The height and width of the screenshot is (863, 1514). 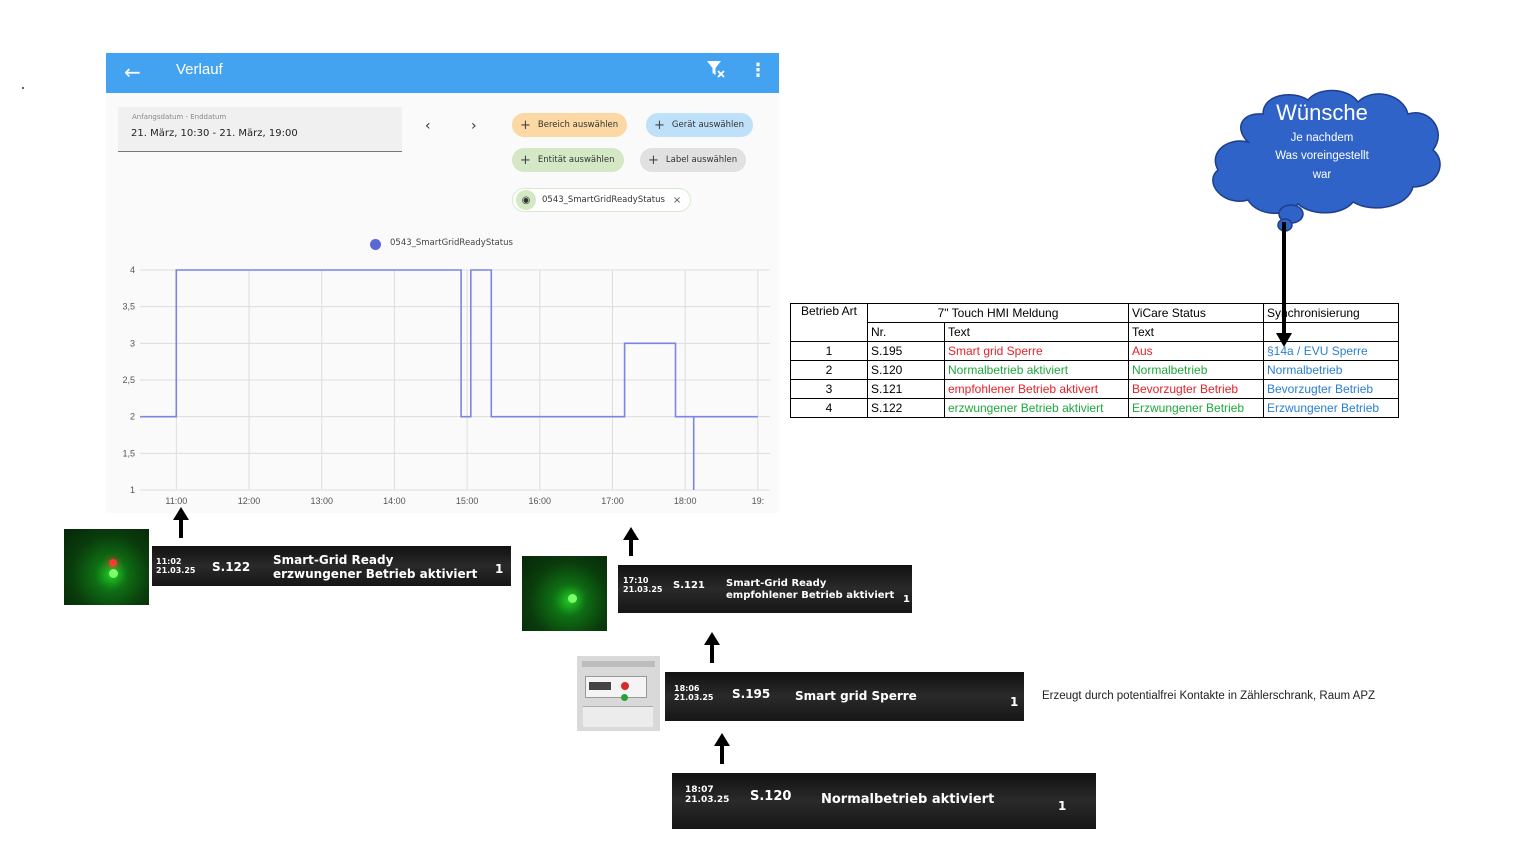 I want to click on next-period-icon: ›, so click(x=474, y=126).